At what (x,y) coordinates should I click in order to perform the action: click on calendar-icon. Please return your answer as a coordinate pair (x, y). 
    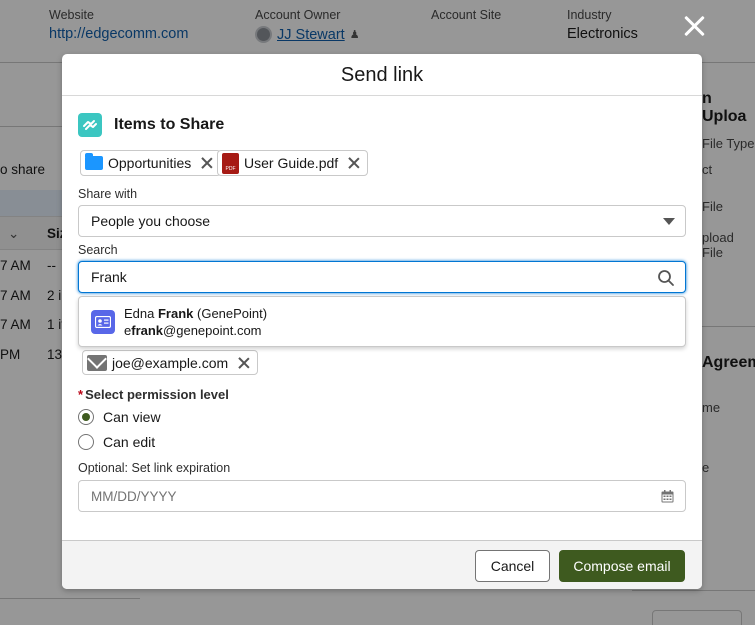
    Looking at the image, I should click on (667, 496).